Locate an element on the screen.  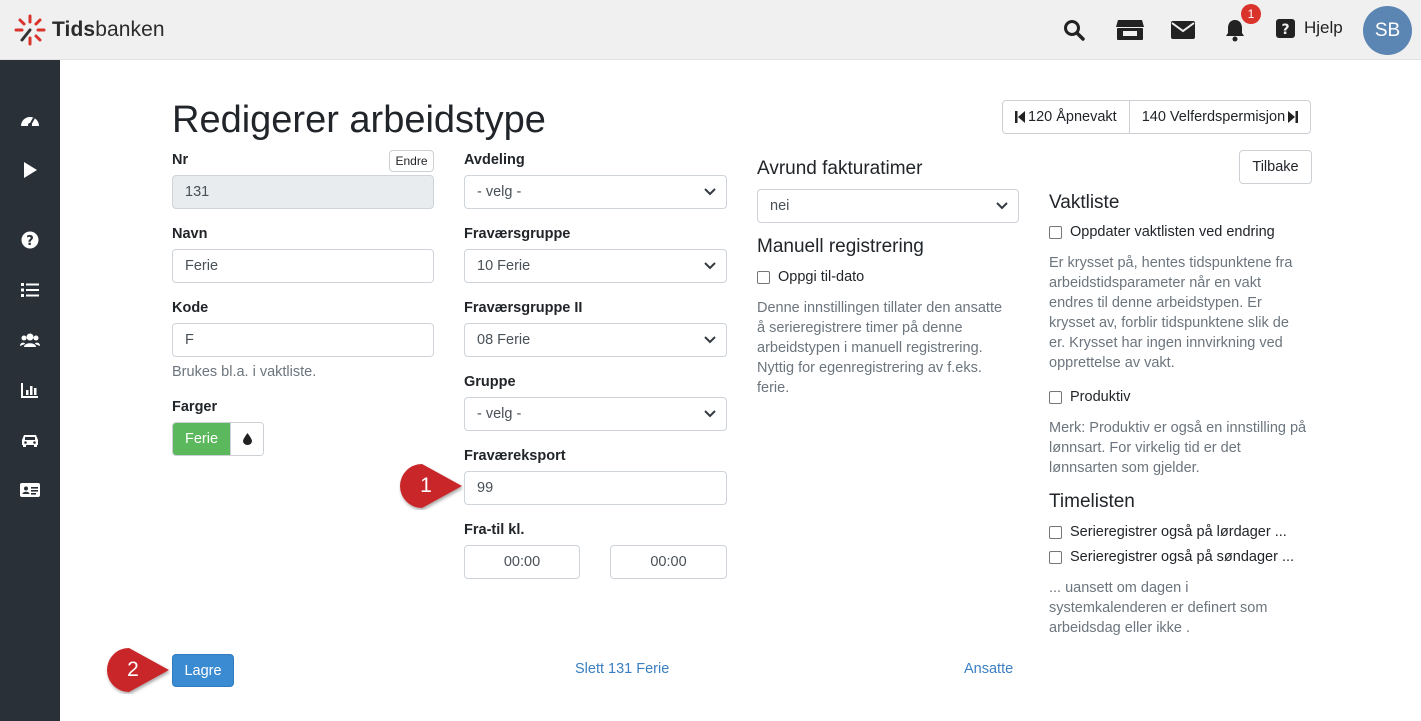
chart-icon is located at coordinates (30, 390).